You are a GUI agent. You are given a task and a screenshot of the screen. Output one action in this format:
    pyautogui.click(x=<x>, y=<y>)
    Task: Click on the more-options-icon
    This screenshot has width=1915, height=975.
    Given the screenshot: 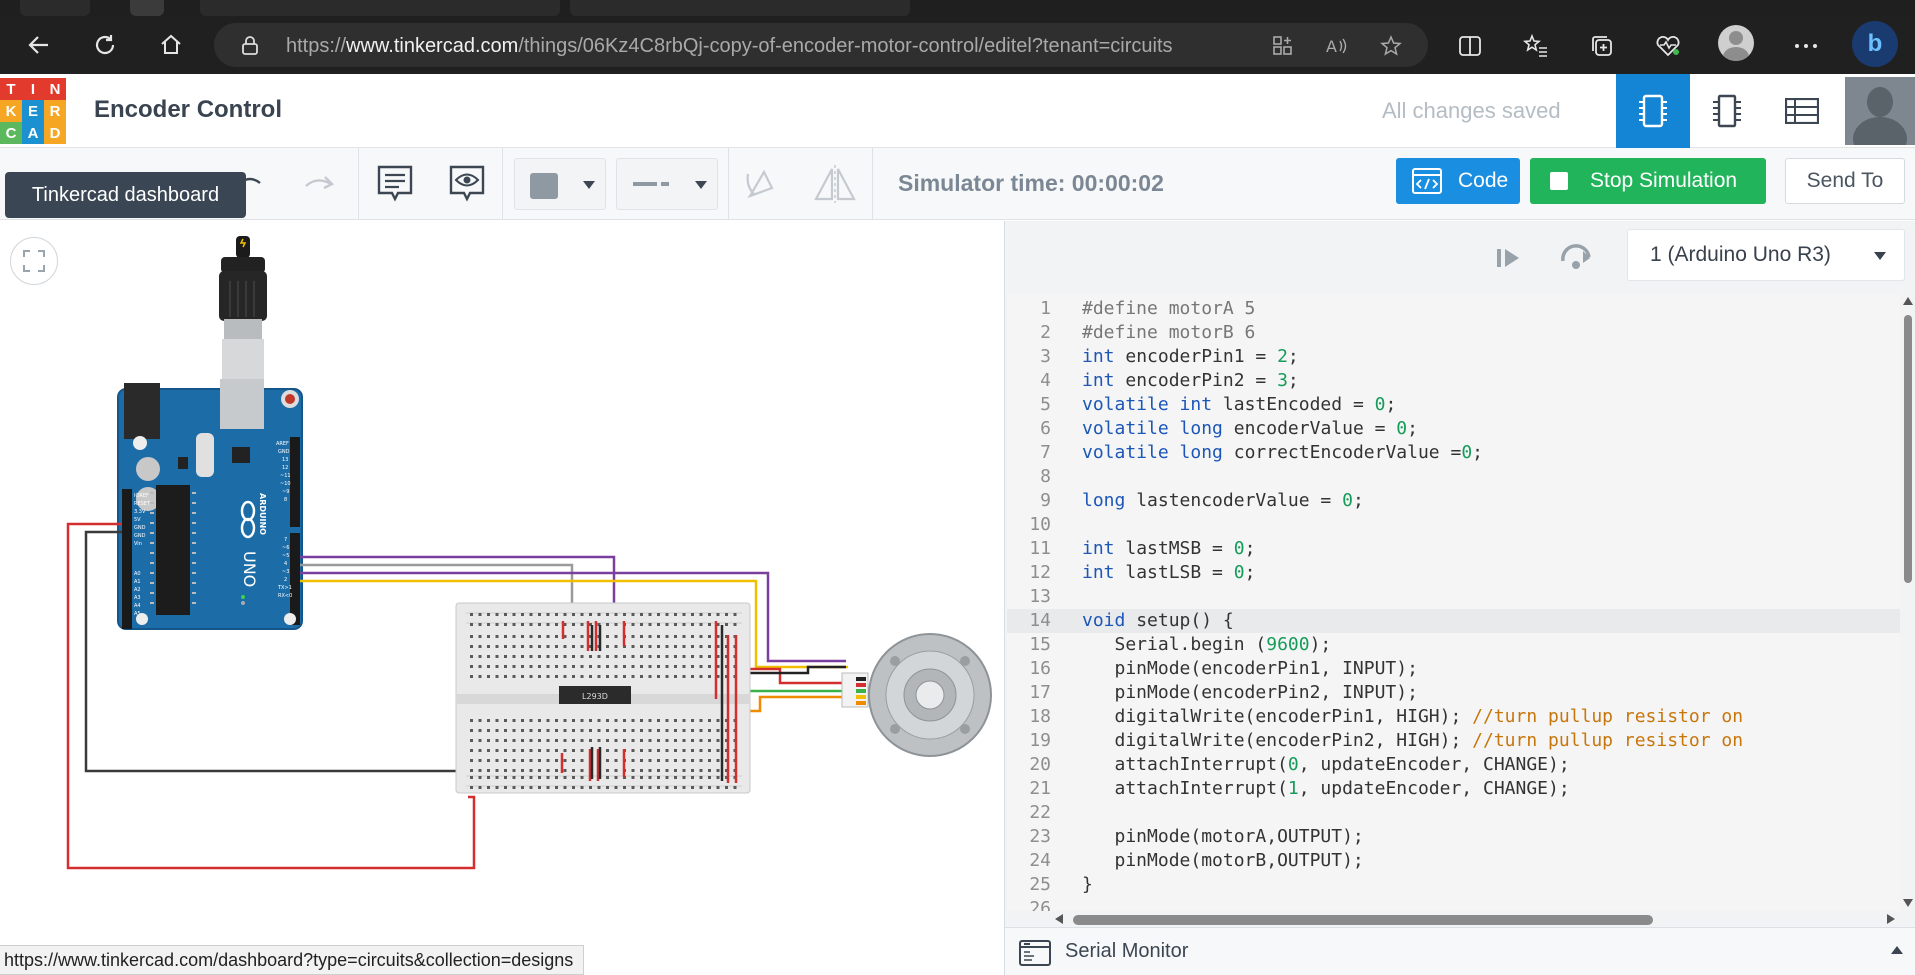 What is the action you would take?
    pyautogui.click(x=1806, y=46)
    